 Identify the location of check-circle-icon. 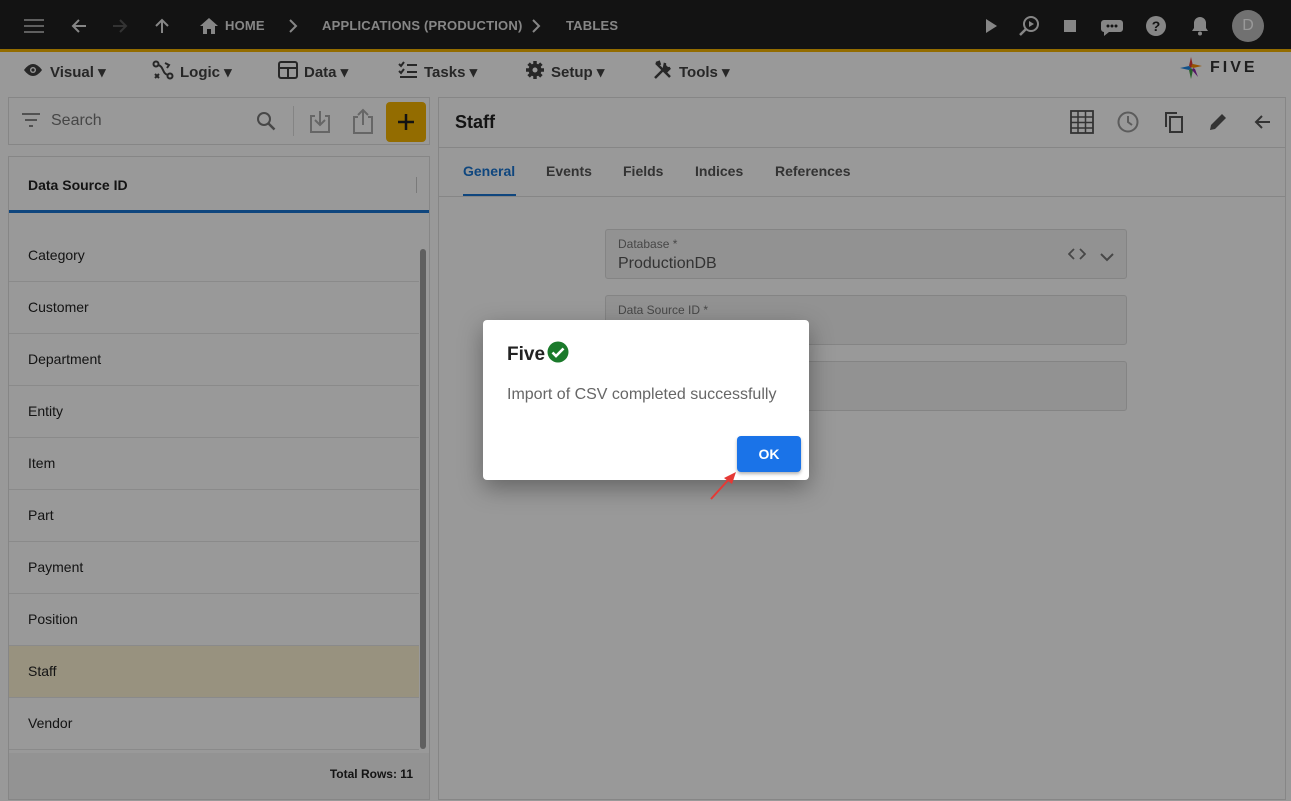
(558, 354).